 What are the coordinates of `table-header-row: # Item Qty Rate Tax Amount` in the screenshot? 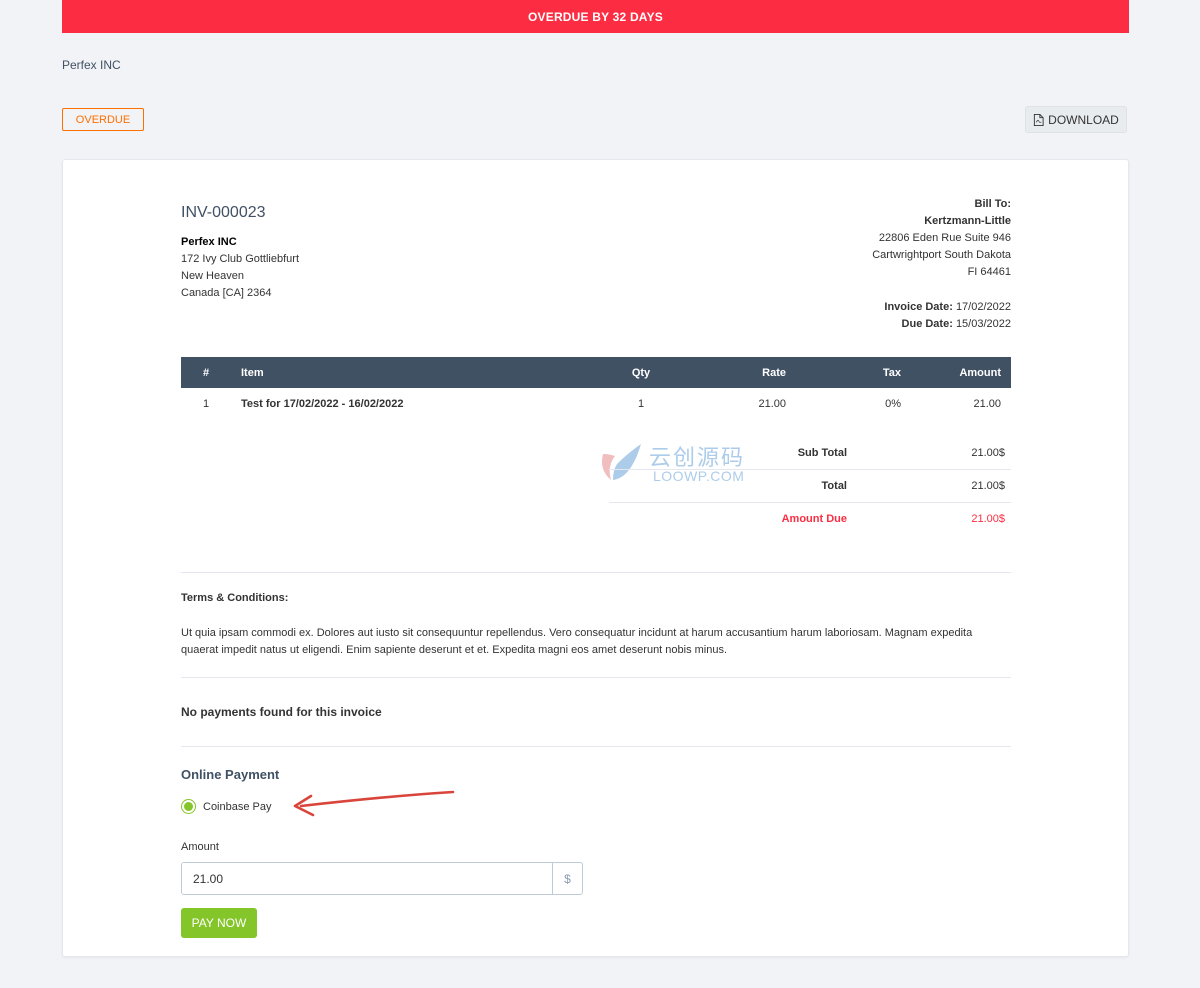 It's located at (596, 372).